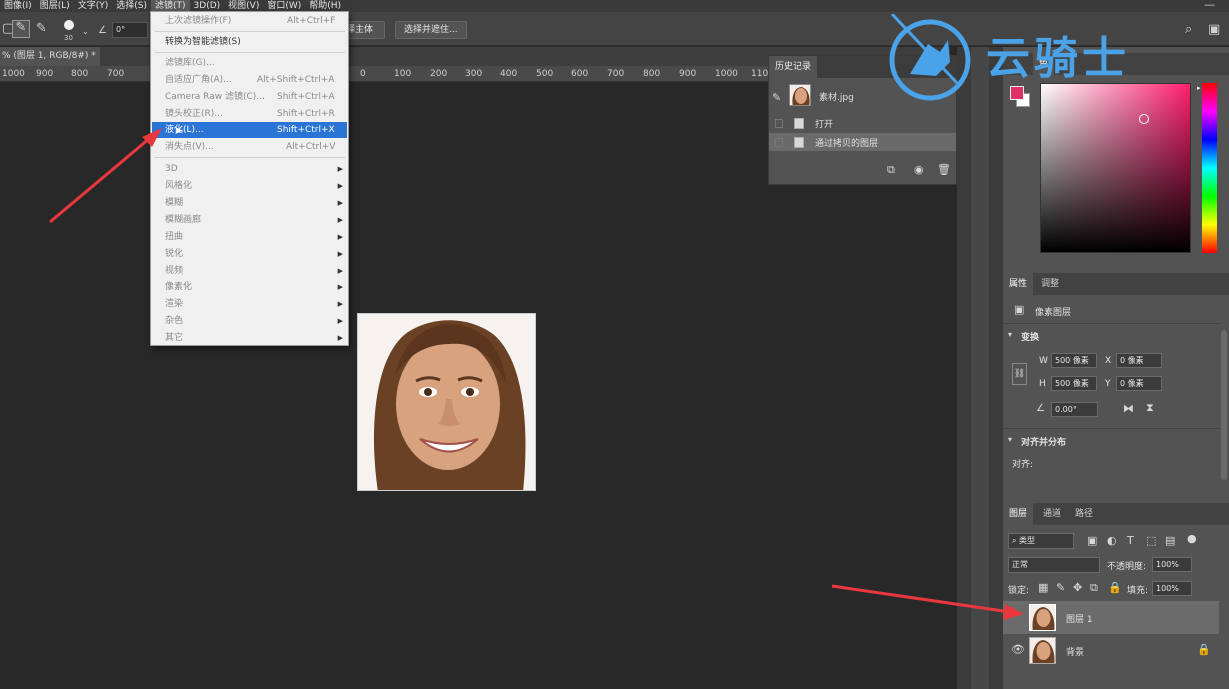 This screenshot has width=1229, height=689. Describe the element at coordinates (249, 287) in the screenshot. I see `menu-item-pixelate: 像素化 ▶` at that location.